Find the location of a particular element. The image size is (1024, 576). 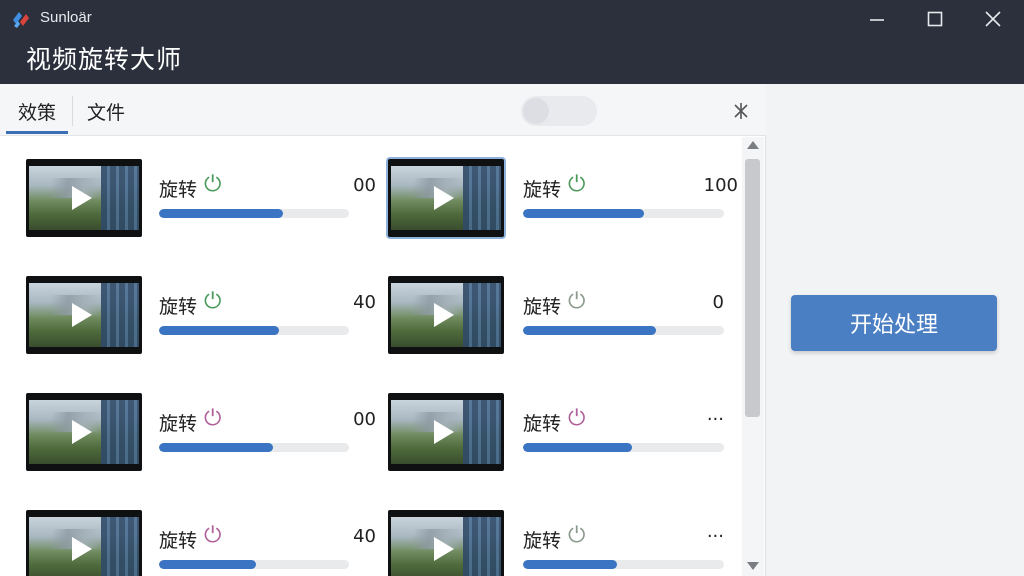

app-logo-icon is located at coordinates (21, 20).